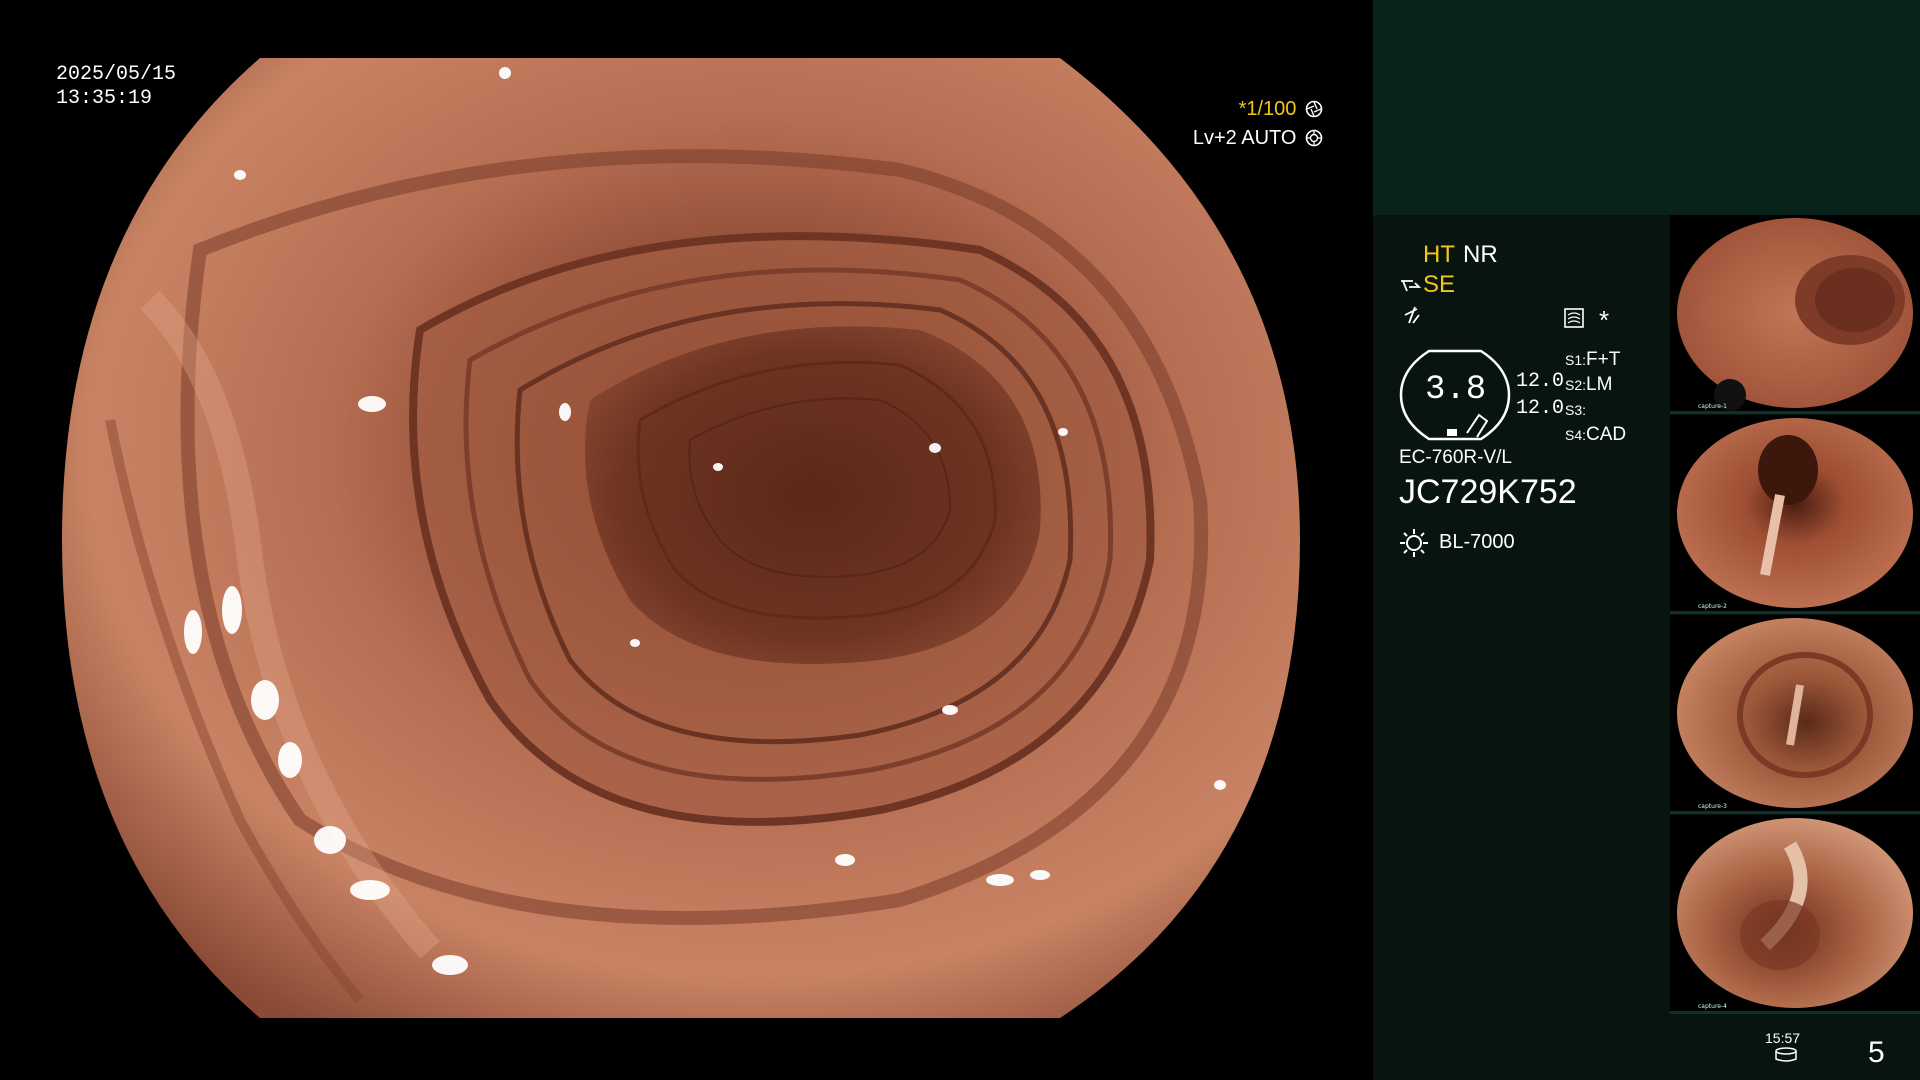 This screenshot has height=1080, width=1920. I want to click on light-source: BL-7000, so click(1477, 542).